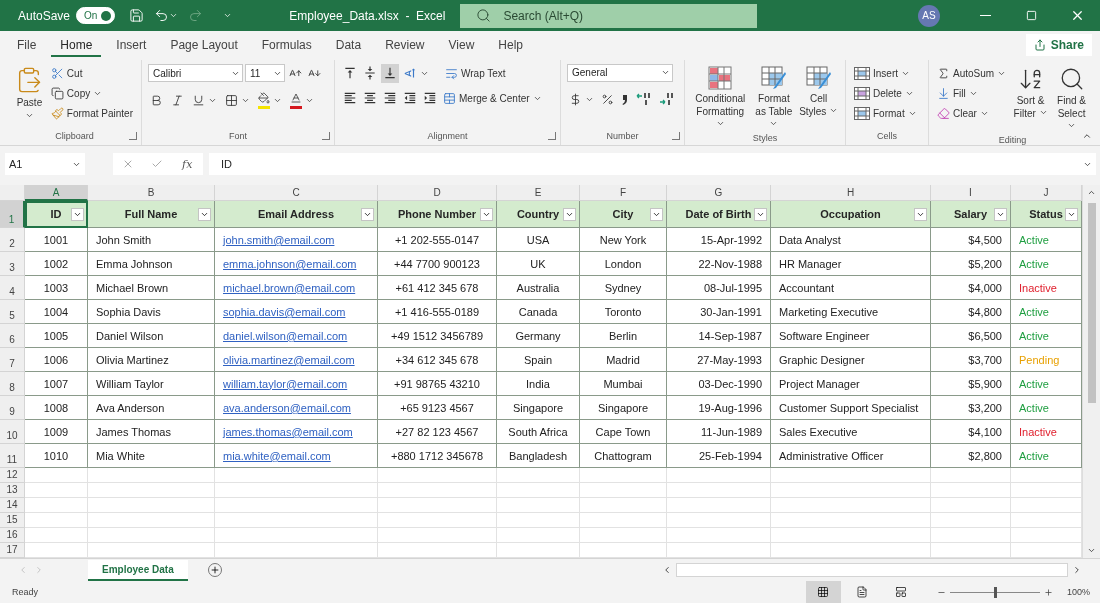 The width and height of the screenshot is (1100, 603). I want to click on paste-button: Paste, so click(29, 97).